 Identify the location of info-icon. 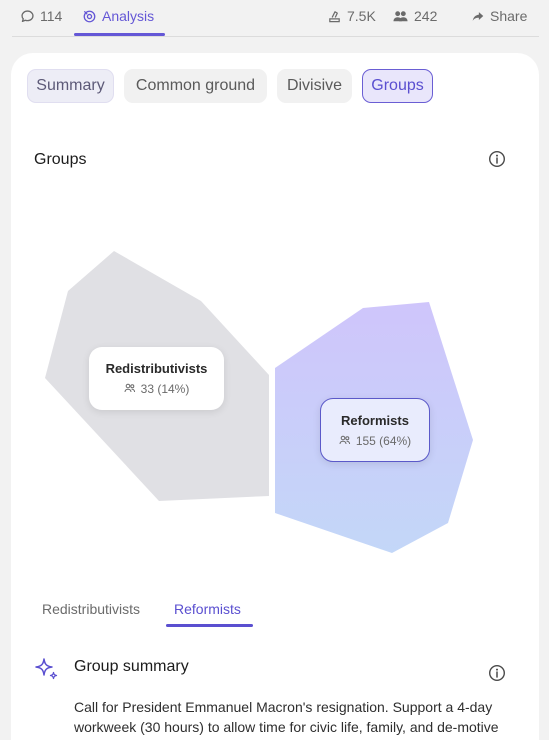
(497, 159).